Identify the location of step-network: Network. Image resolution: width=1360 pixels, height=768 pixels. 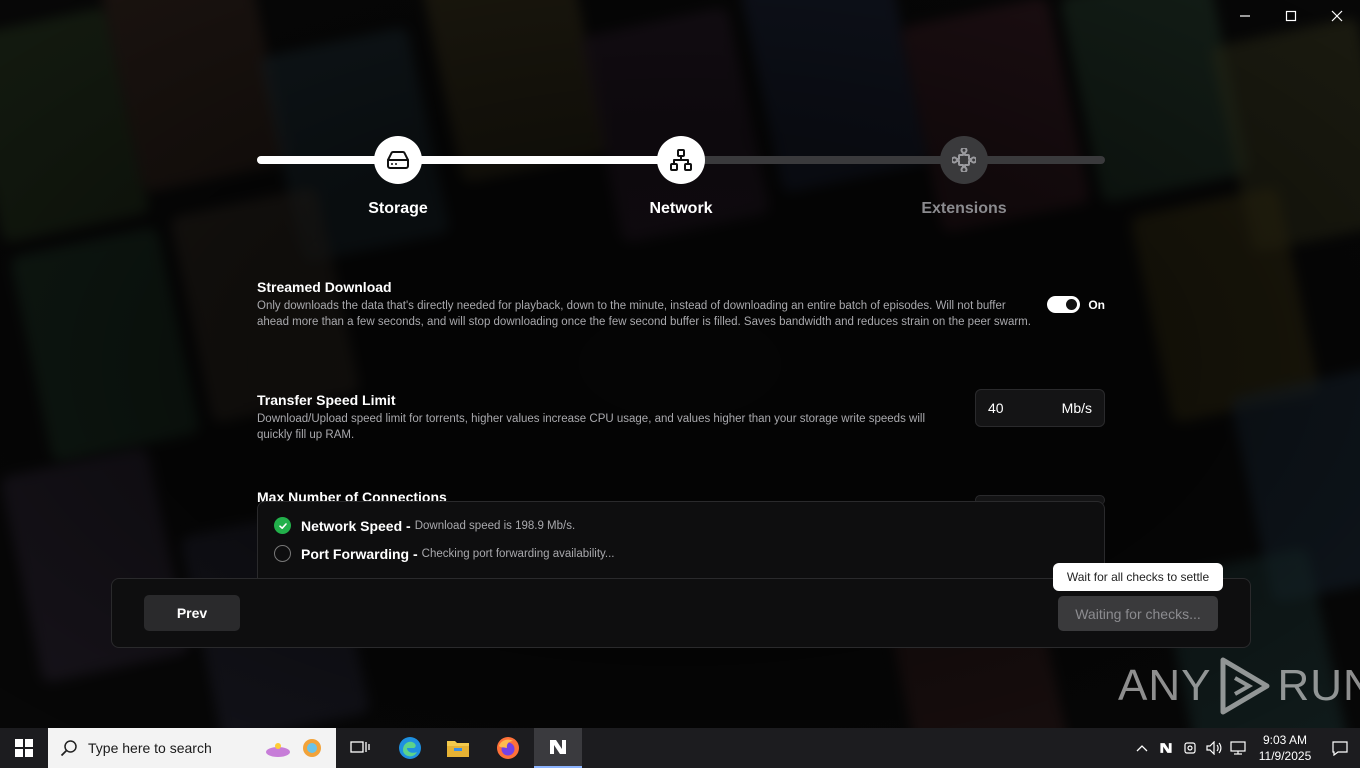
(681, 177).